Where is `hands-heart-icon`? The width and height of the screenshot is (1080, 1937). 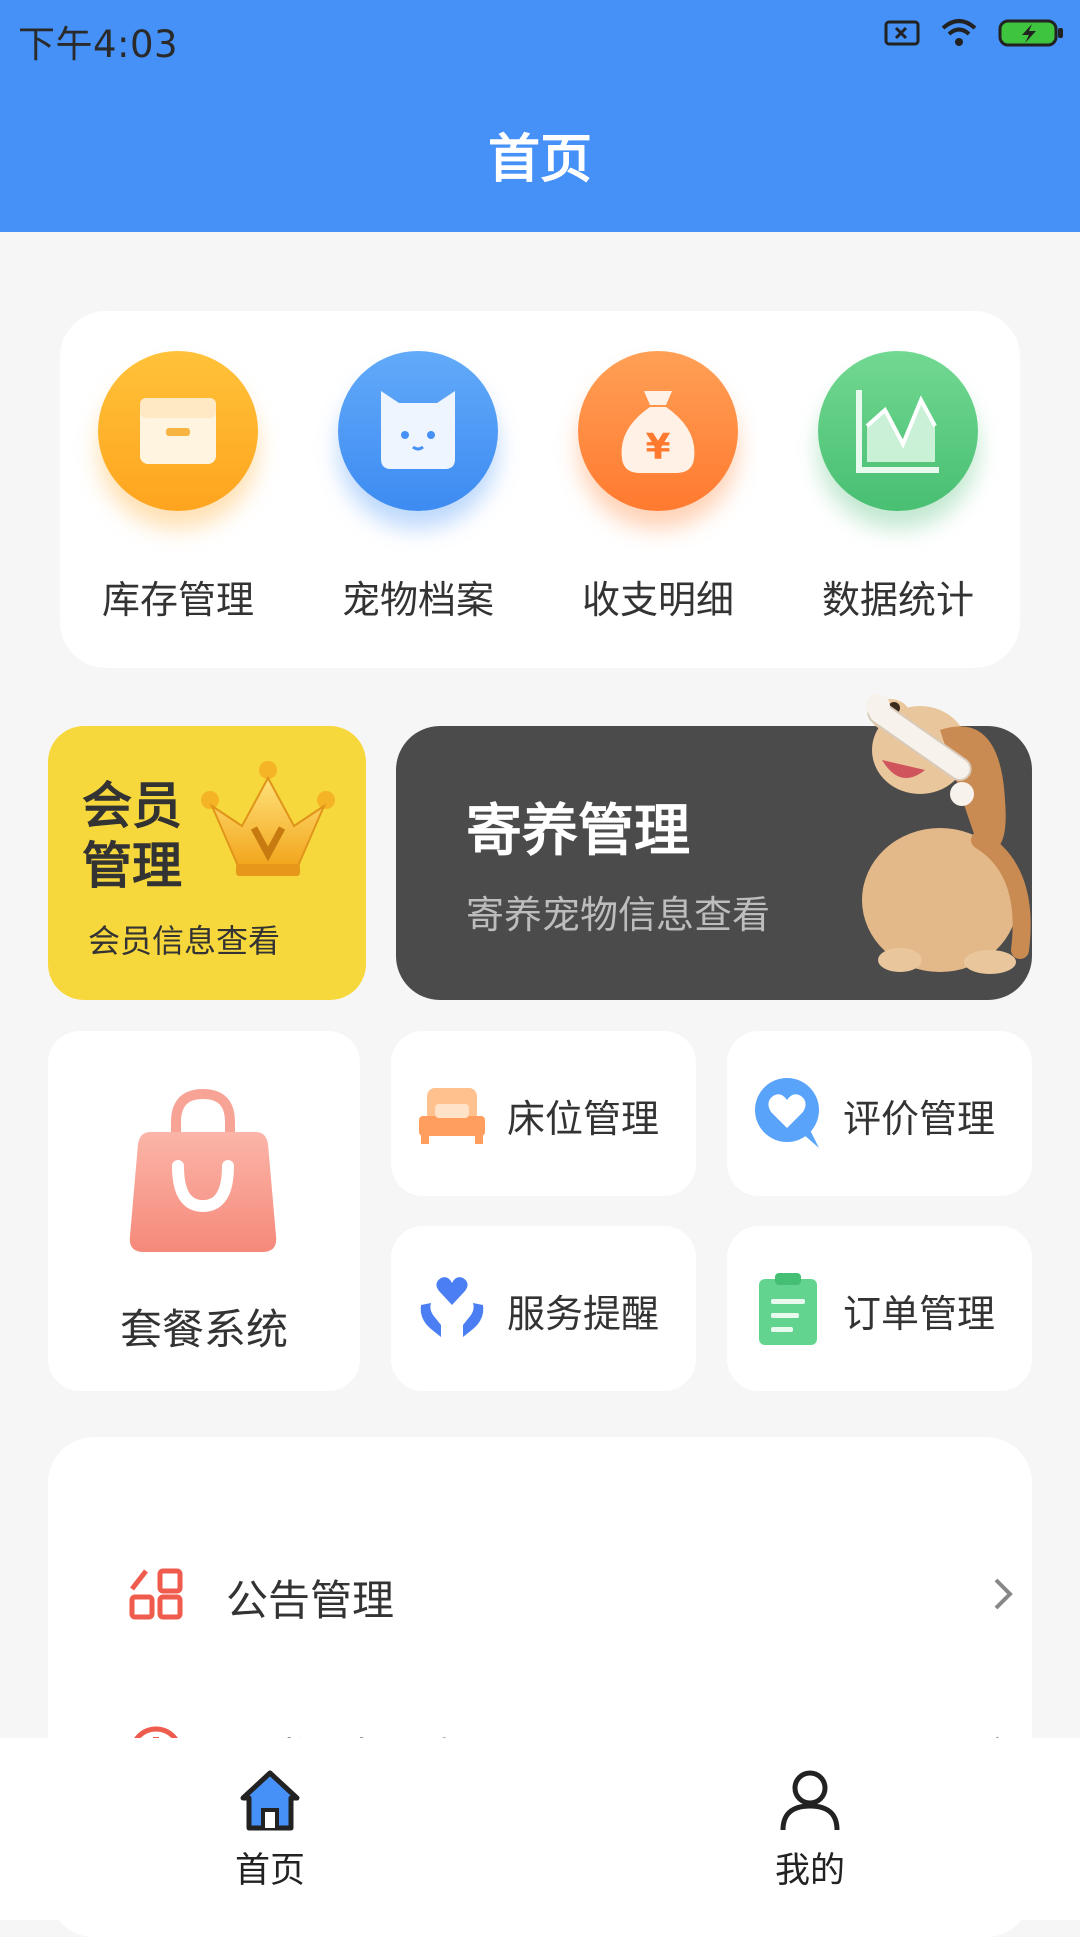 hands-heart-icon is located at coordinates (452, 1307).